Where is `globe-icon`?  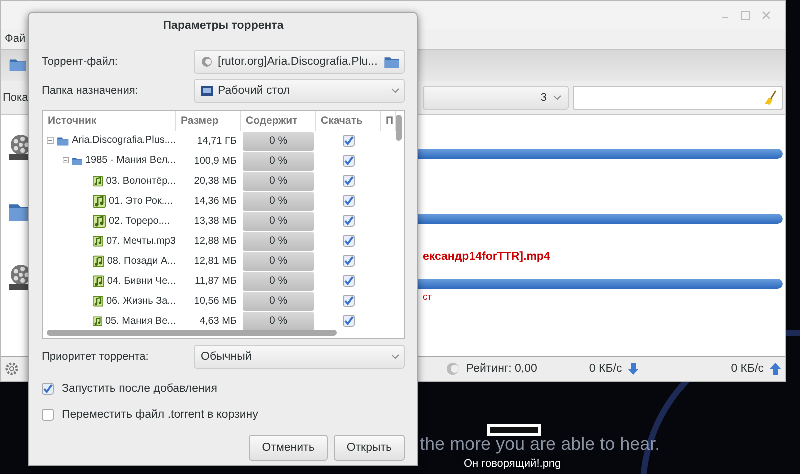
globe-icon is located at coordinates (453, 369).